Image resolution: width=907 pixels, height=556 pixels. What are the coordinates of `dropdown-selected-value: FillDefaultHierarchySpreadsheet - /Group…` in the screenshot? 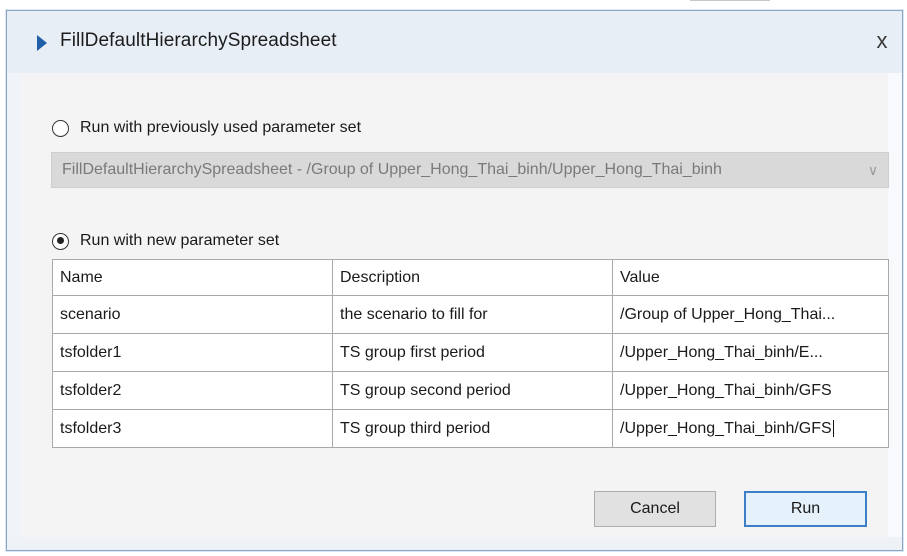 It's located at (392, 169).